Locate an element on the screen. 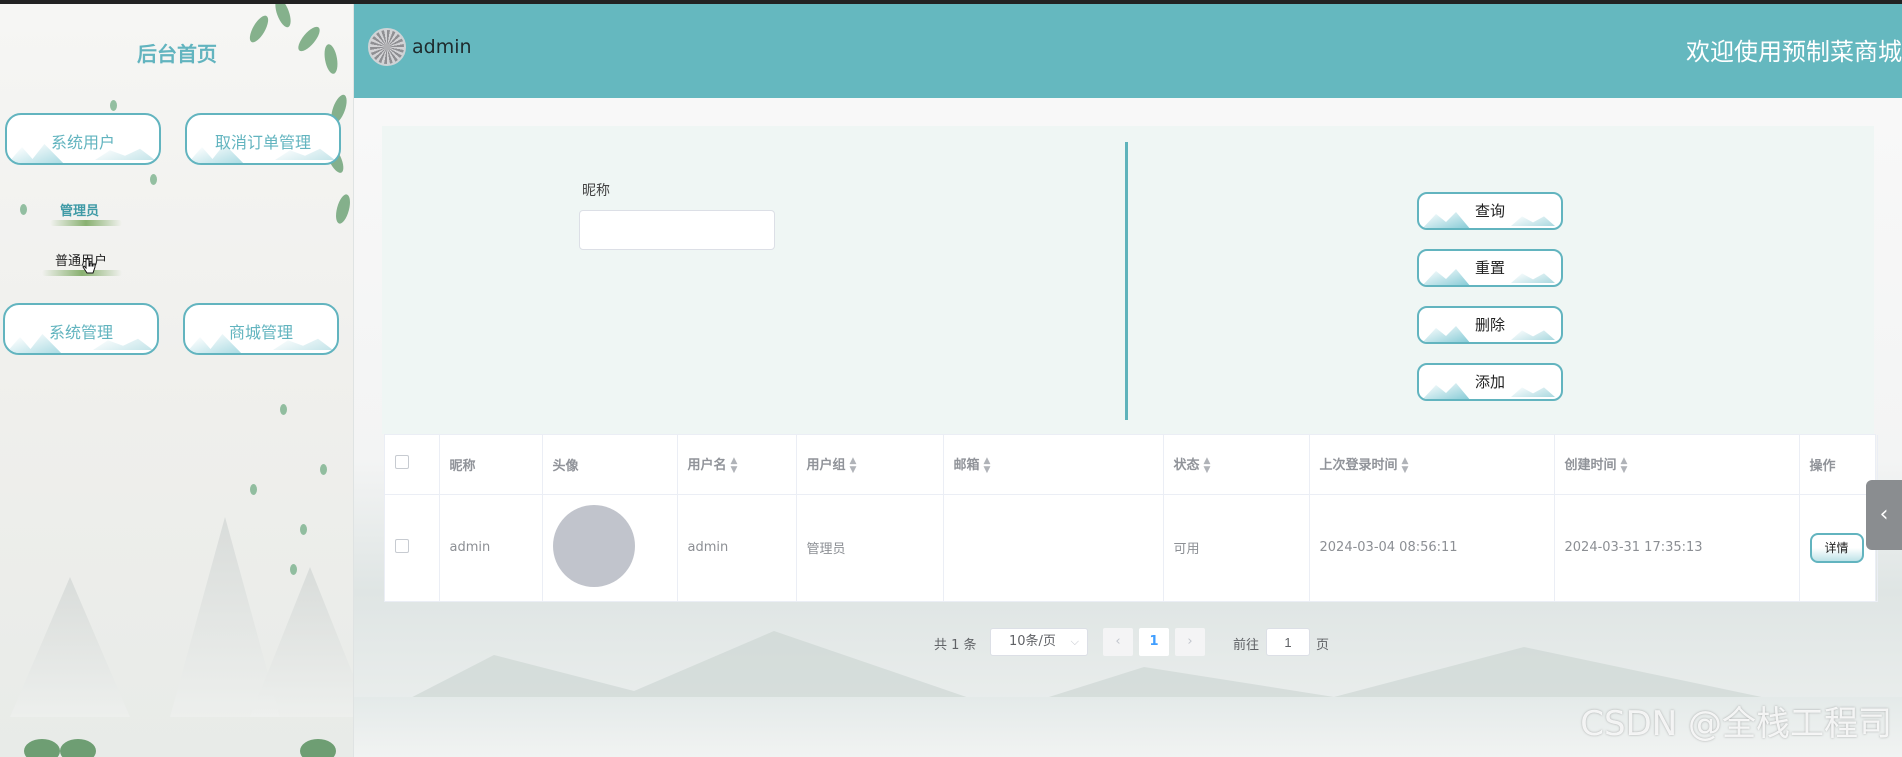  add-label: 添加 is located at coordinates (1489, 382).